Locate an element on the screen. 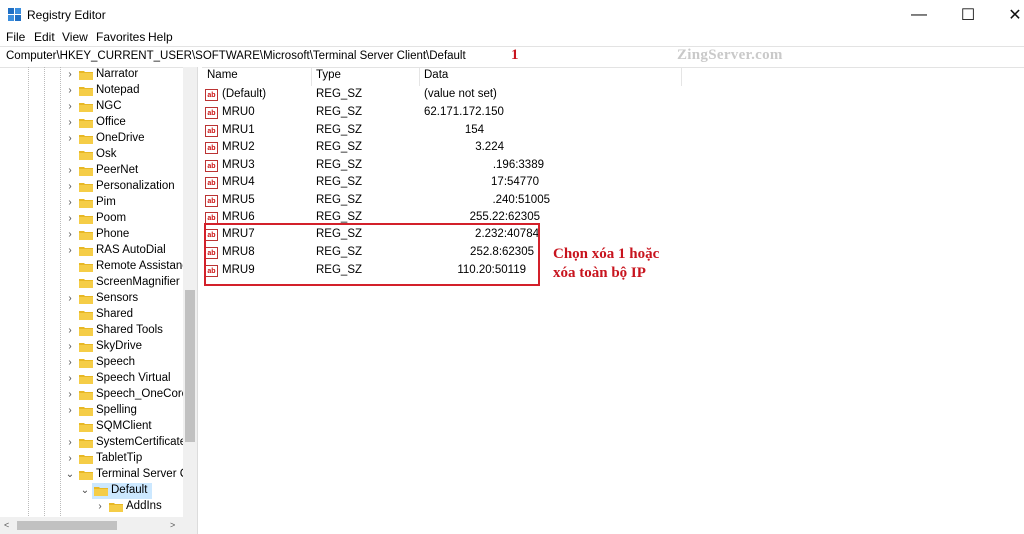 The height and width of the screenshot is (534, 1024). string-value-icon: ab is located at coordinates (211, 131).